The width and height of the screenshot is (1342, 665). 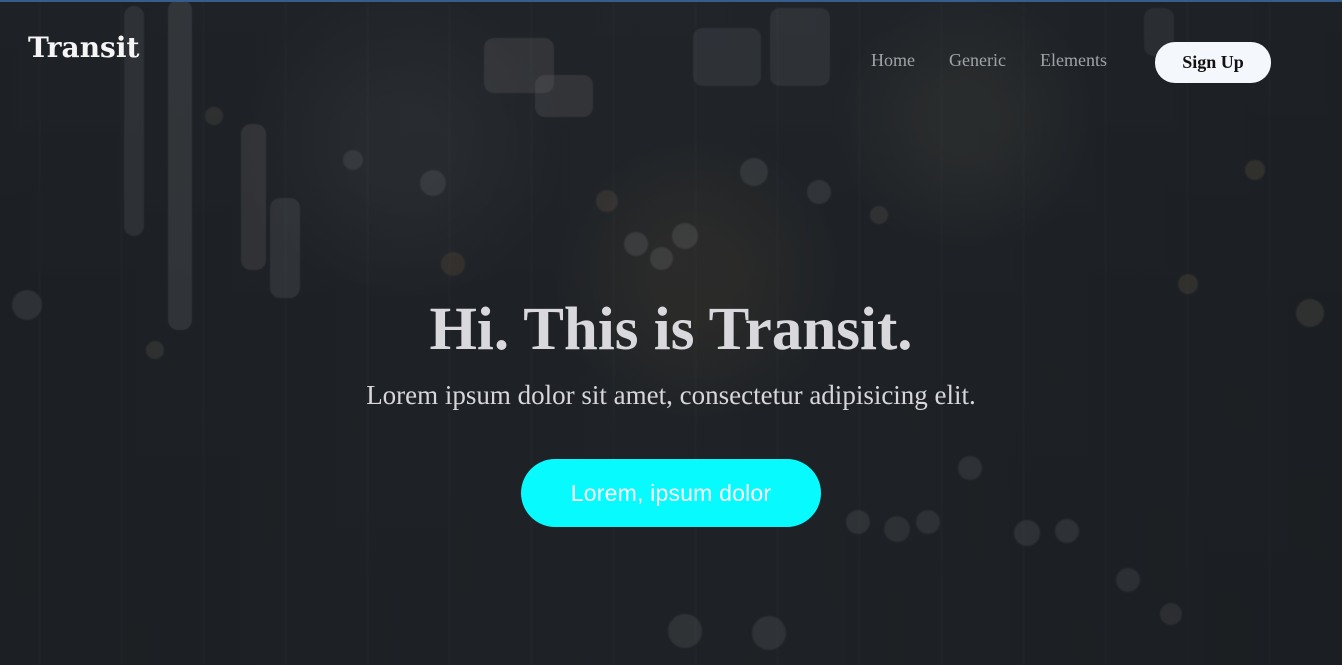 I want to click on sign-up-button: Sign Up, so click(x=1213, y=62).